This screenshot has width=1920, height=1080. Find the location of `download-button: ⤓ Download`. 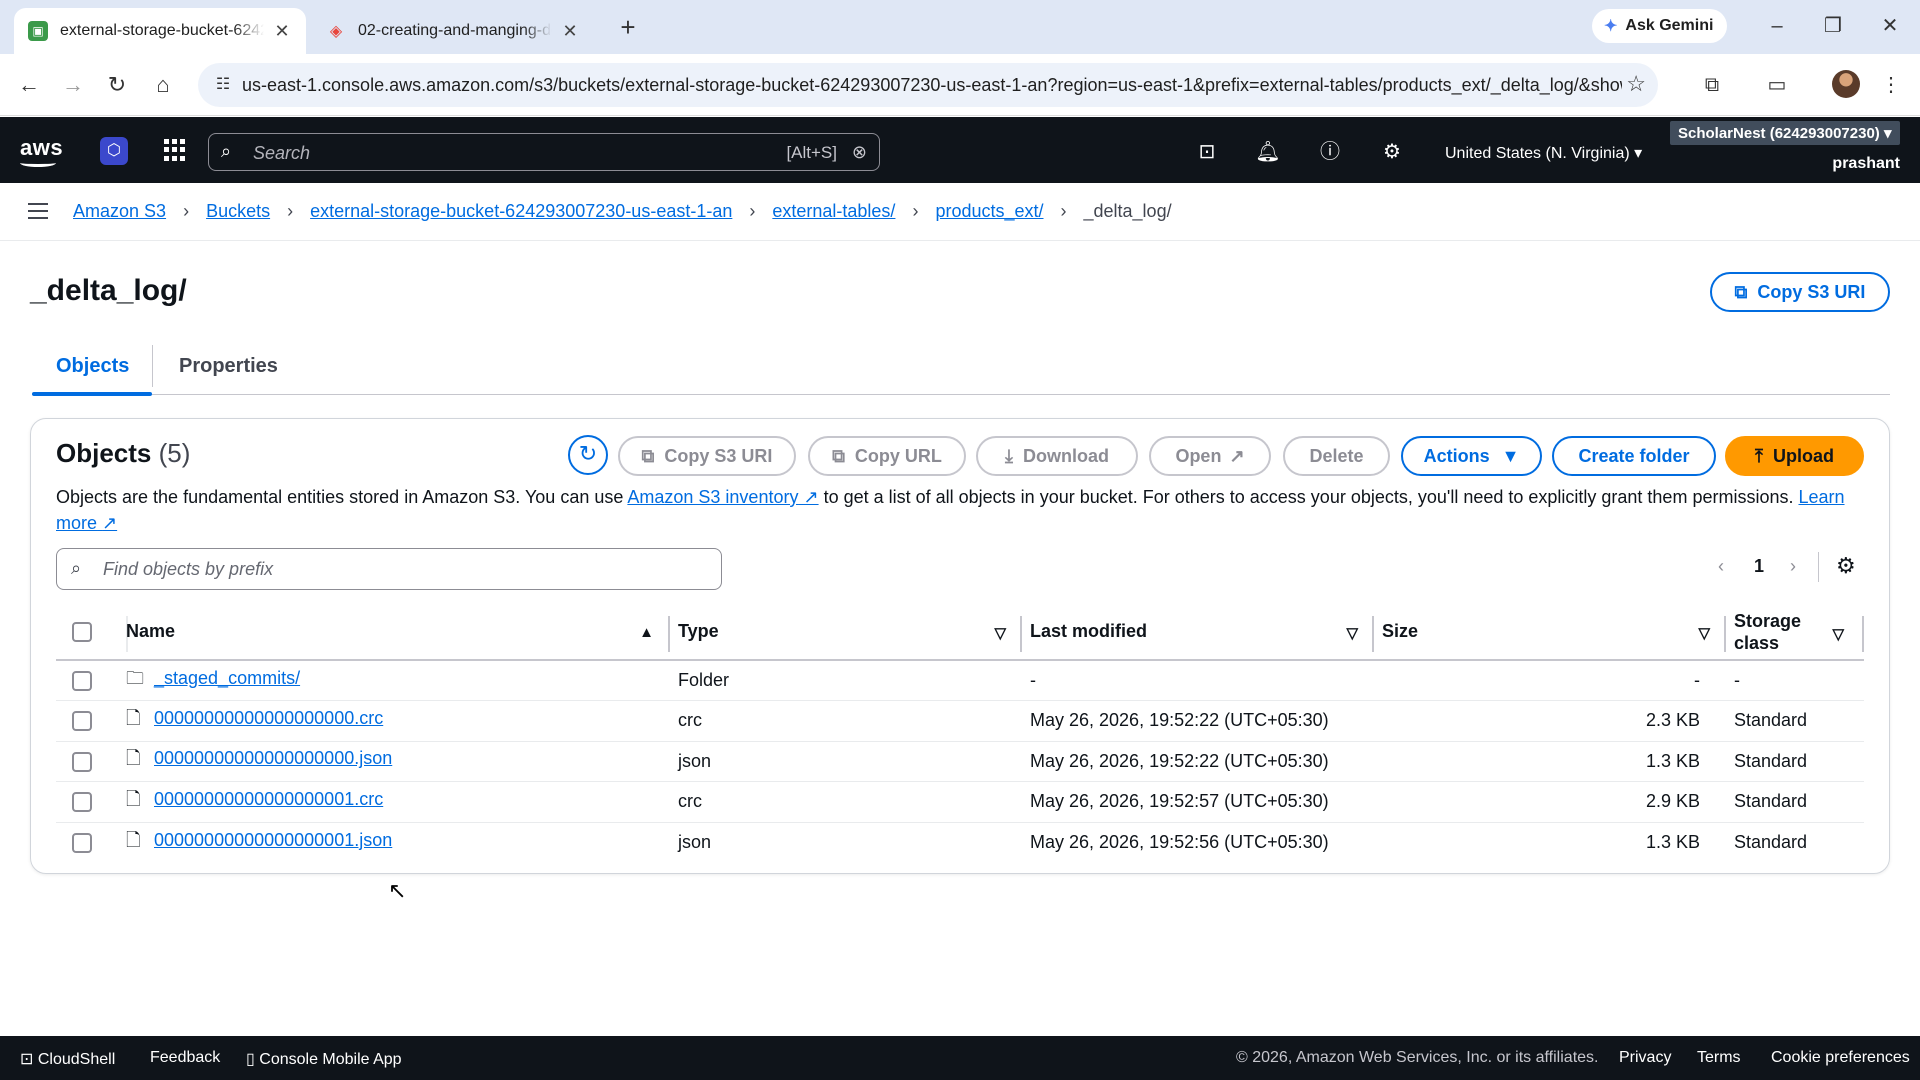

download-button: ⤓ Download is located at coordinates (1057, 456).